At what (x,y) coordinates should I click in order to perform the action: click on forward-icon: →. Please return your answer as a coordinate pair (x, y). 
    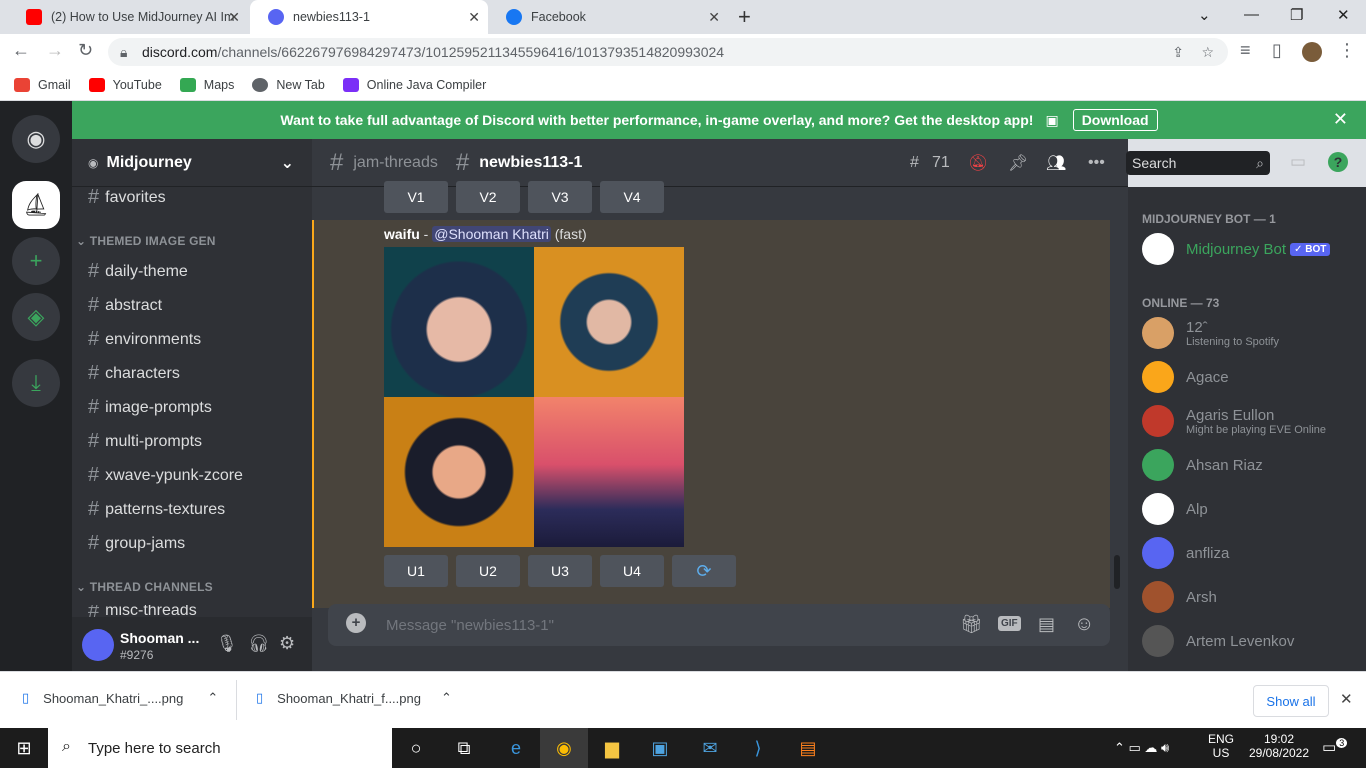
    Looking at the image, I should click on (55, 50).